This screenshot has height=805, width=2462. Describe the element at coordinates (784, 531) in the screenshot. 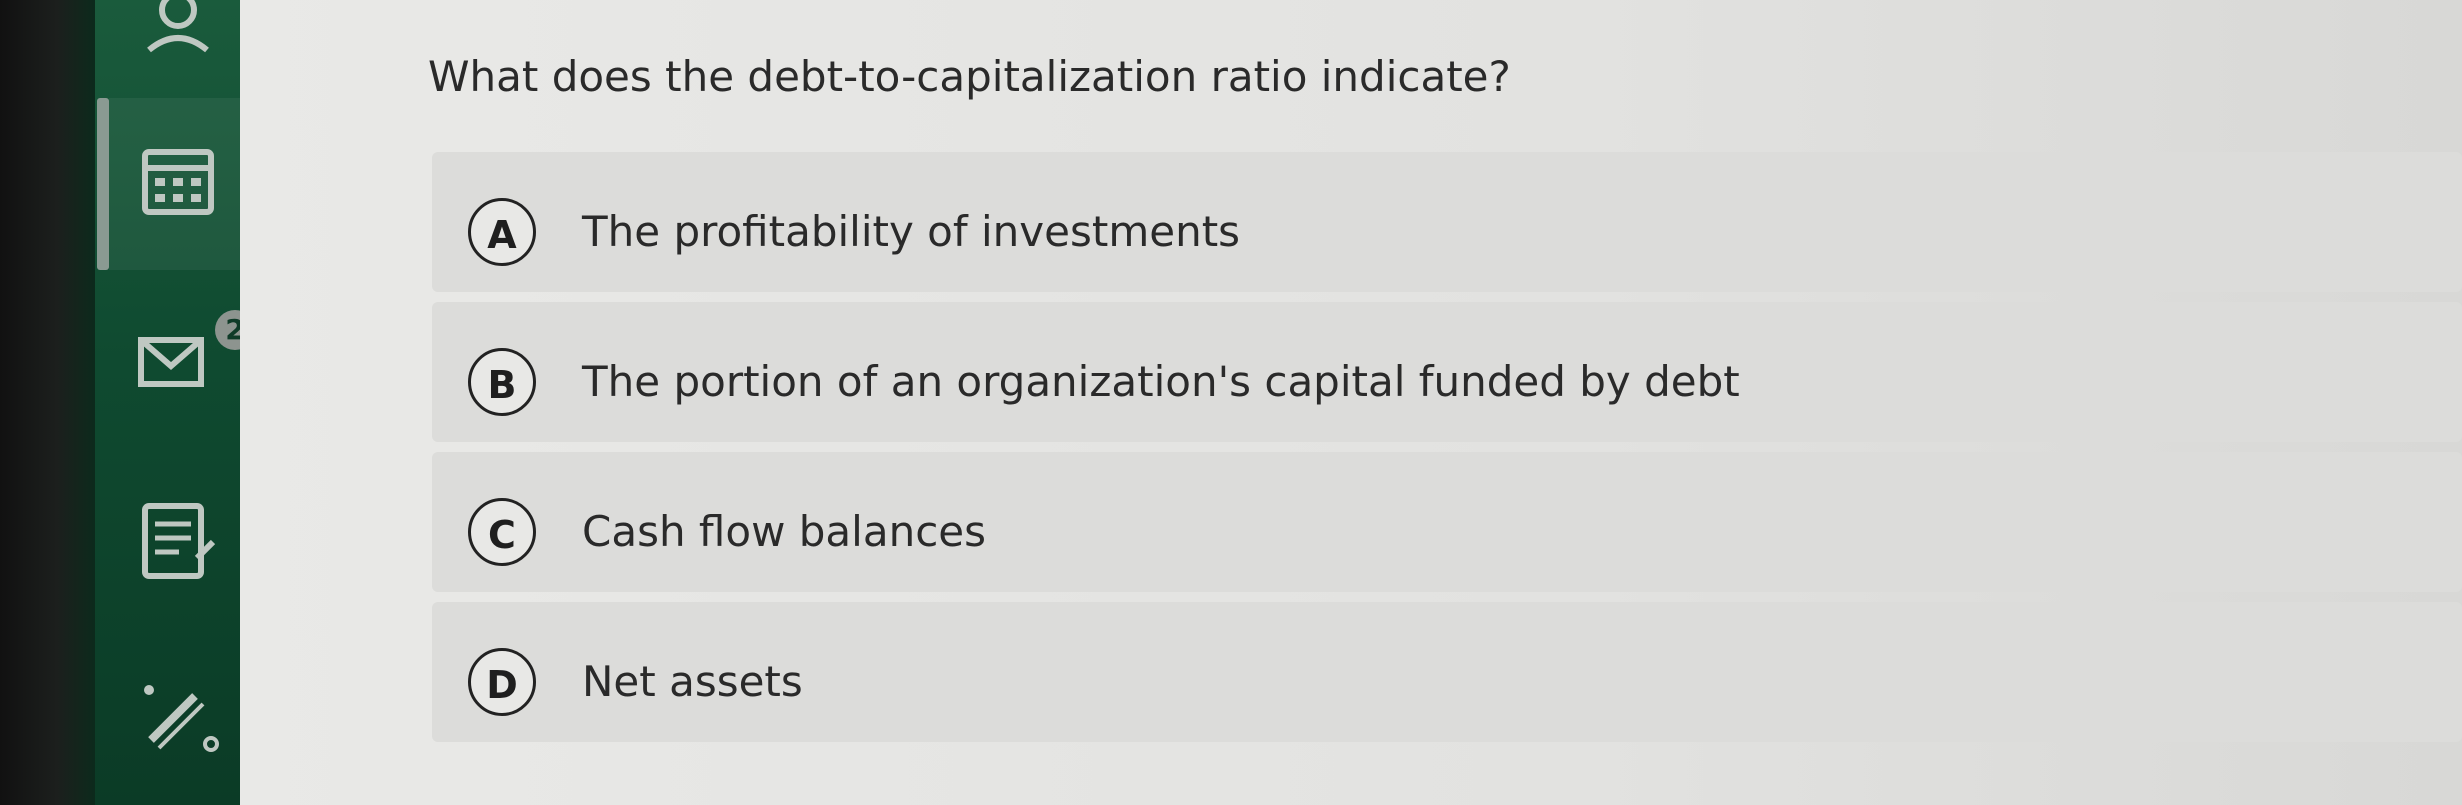

I see `option-text: Cash flow balances` at that location.